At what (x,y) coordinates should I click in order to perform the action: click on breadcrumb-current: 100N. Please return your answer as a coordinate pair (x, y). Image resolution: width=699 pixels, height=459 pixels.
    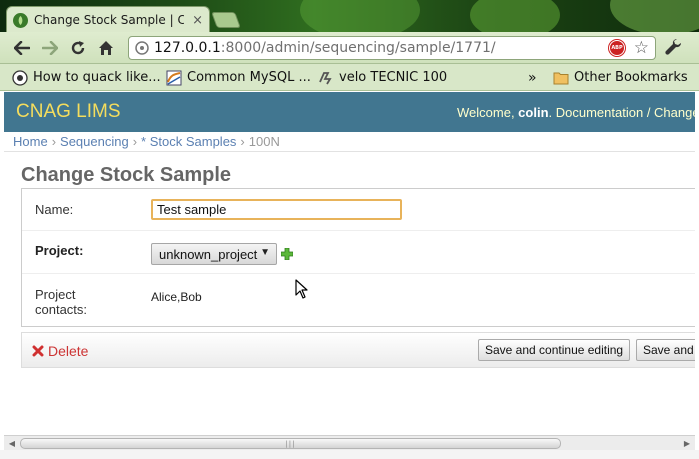
    Looking at the image, I should click on (264, 141).